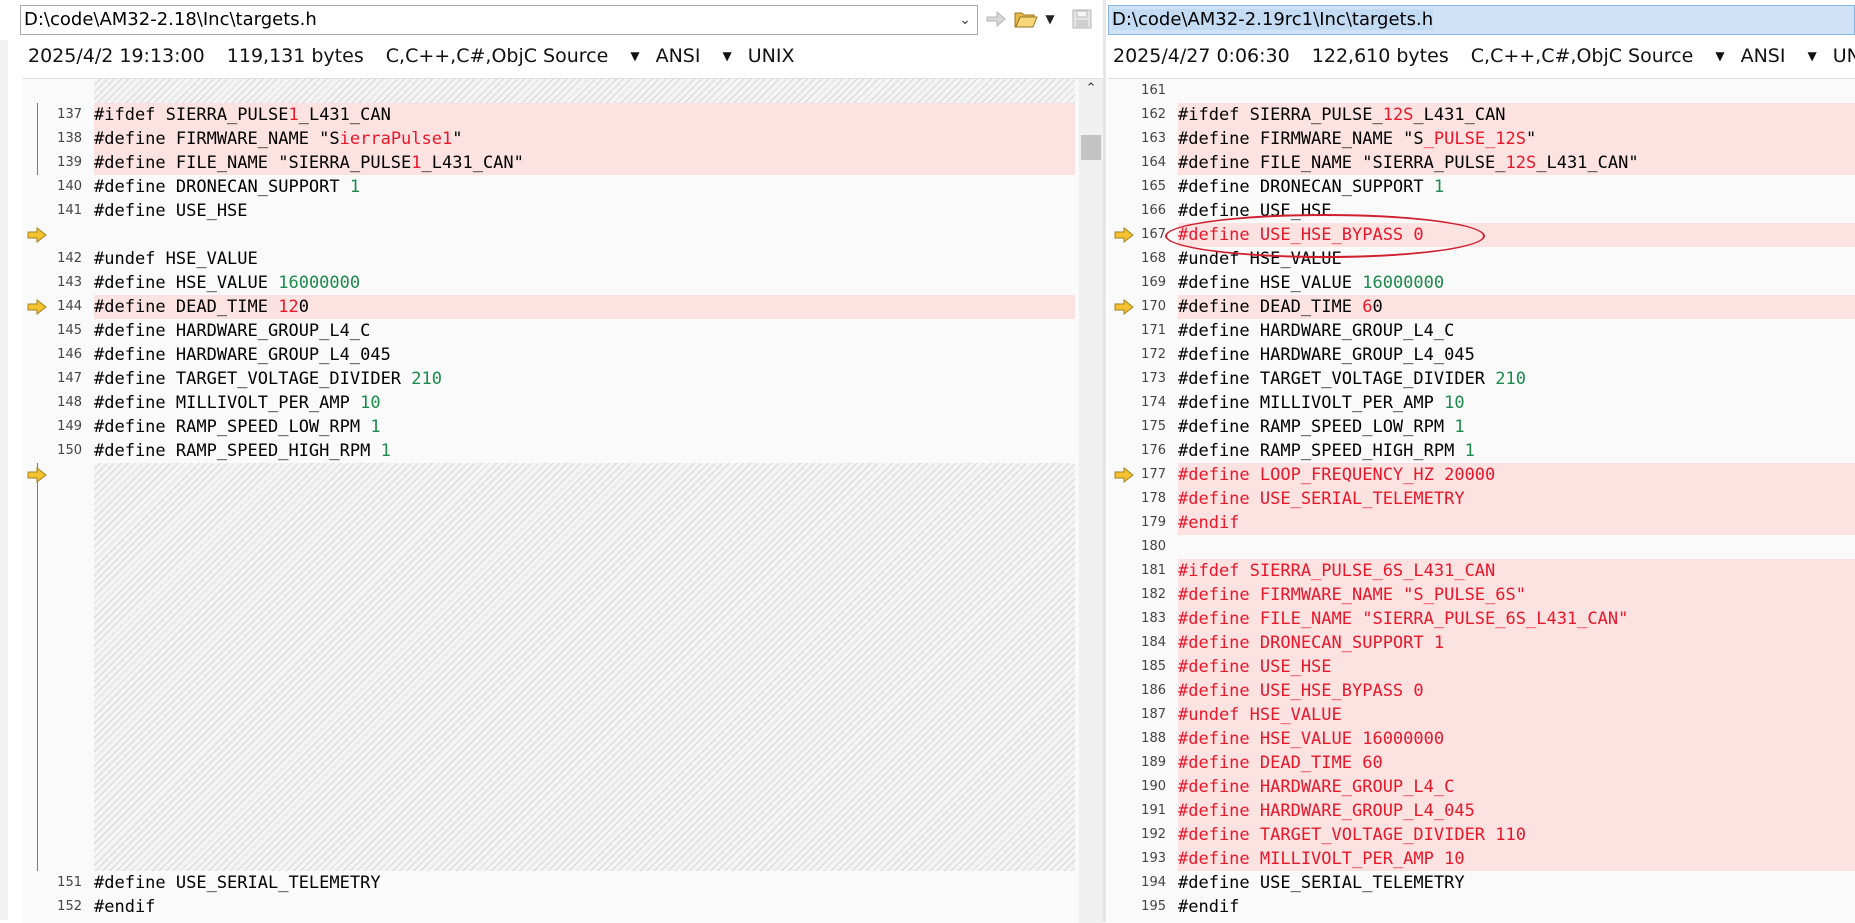 Image resolution: width=1855 pixels, height=923 pixels. I want to click on line-number: 176, so click(1153, 450).